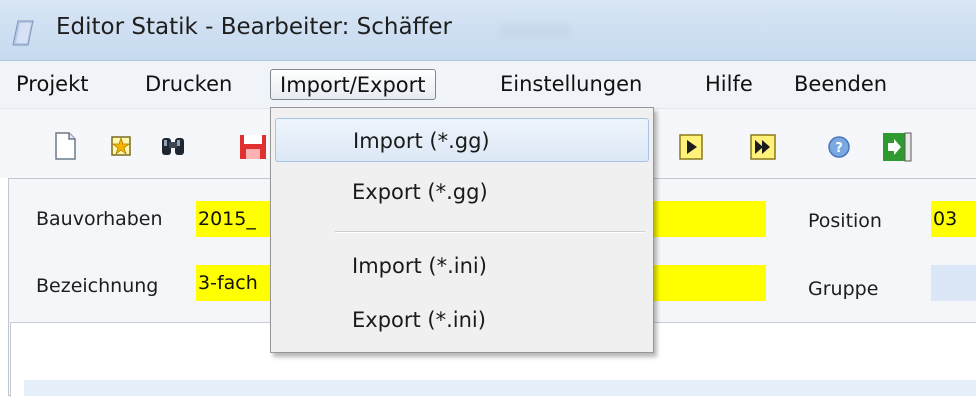 The height and width of the screenshot is (397, 976). Describe the element at coordinates (254, 27) in the screenshot. I see `window-title: Editor Statik - Bearbeiter: Schäffer` at that location.